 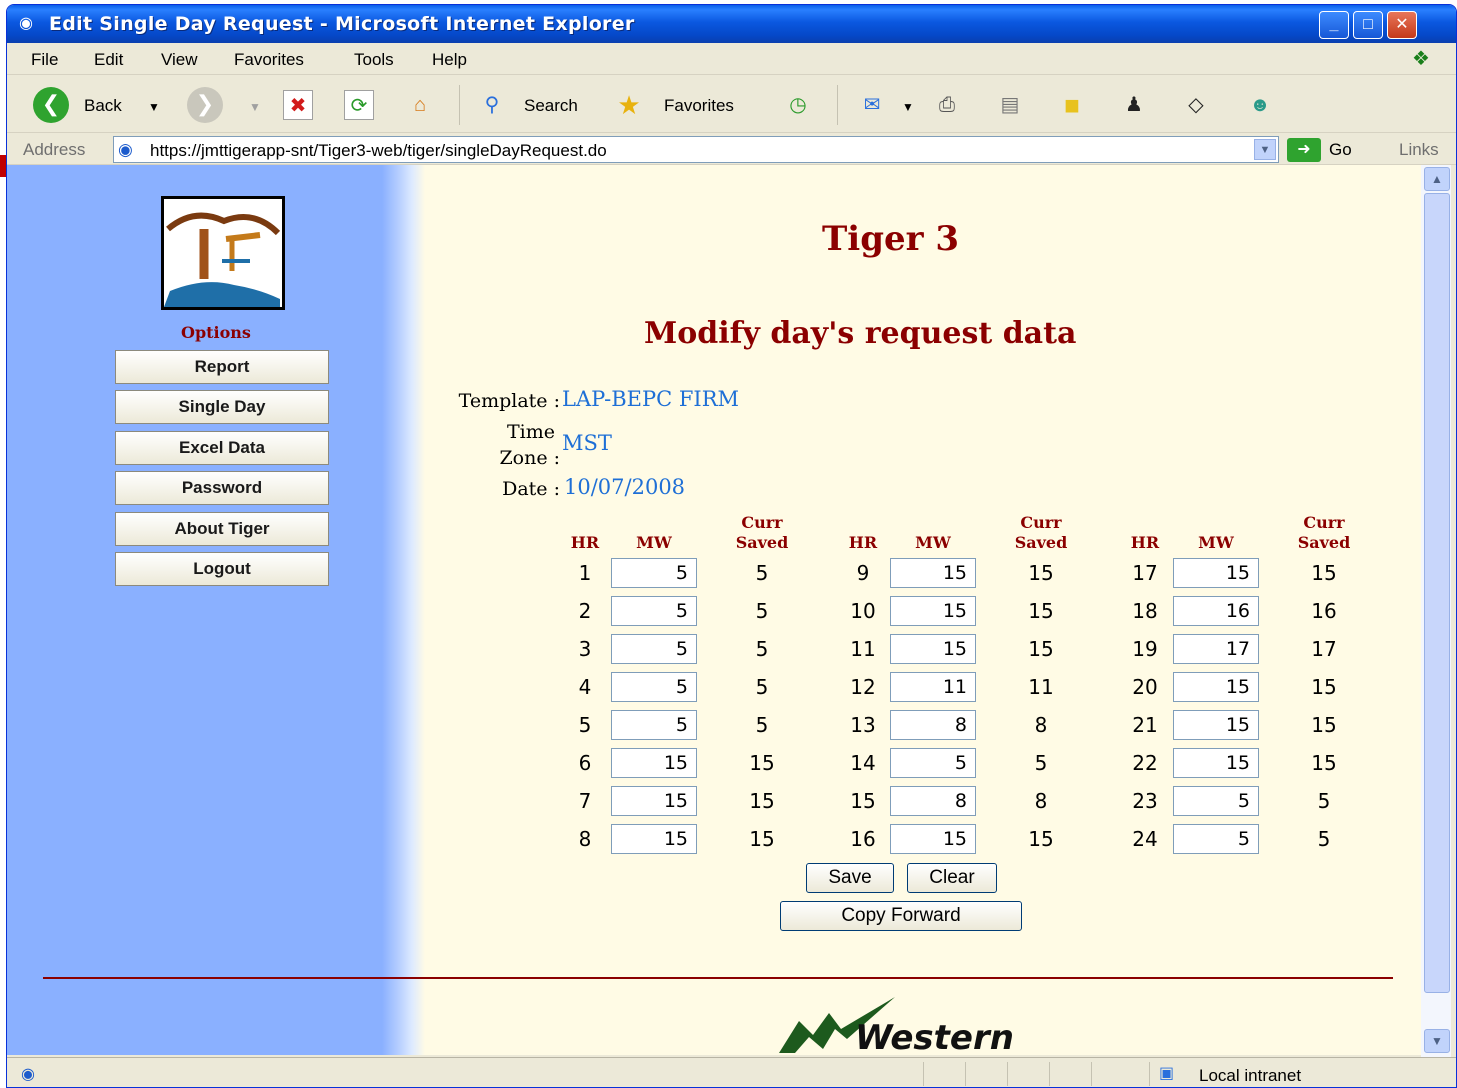 What do you see at coordinates (872, 105) in the screenshot?
I see `mail-icon: ✉` at bounding box center [872, 105].